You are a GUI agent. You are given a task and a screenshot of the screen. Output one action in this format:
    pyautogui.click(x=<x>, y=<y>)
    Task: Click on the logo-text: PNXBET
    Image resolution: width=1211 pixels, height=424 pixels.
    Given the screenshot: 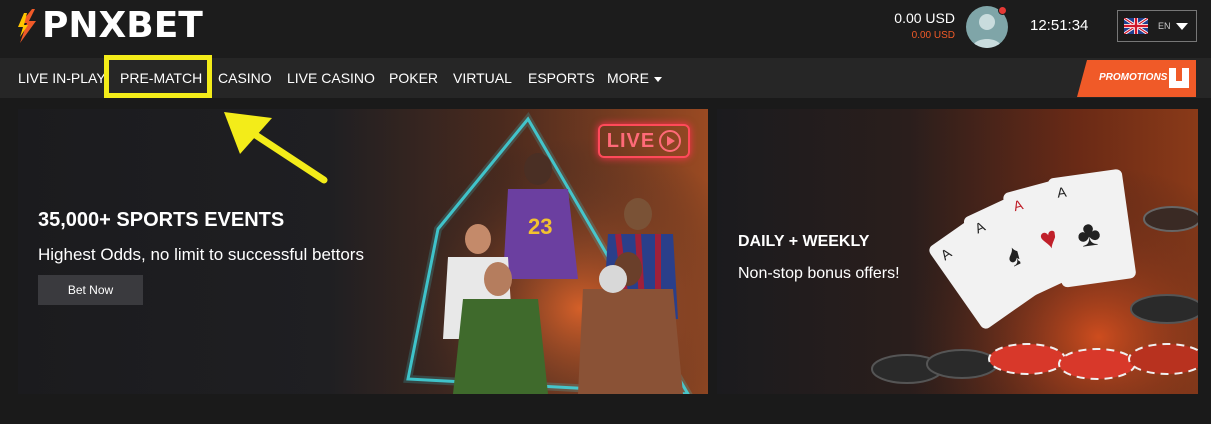 What is the action you would take?
    pyautogui.click(x=122, y=25)
    